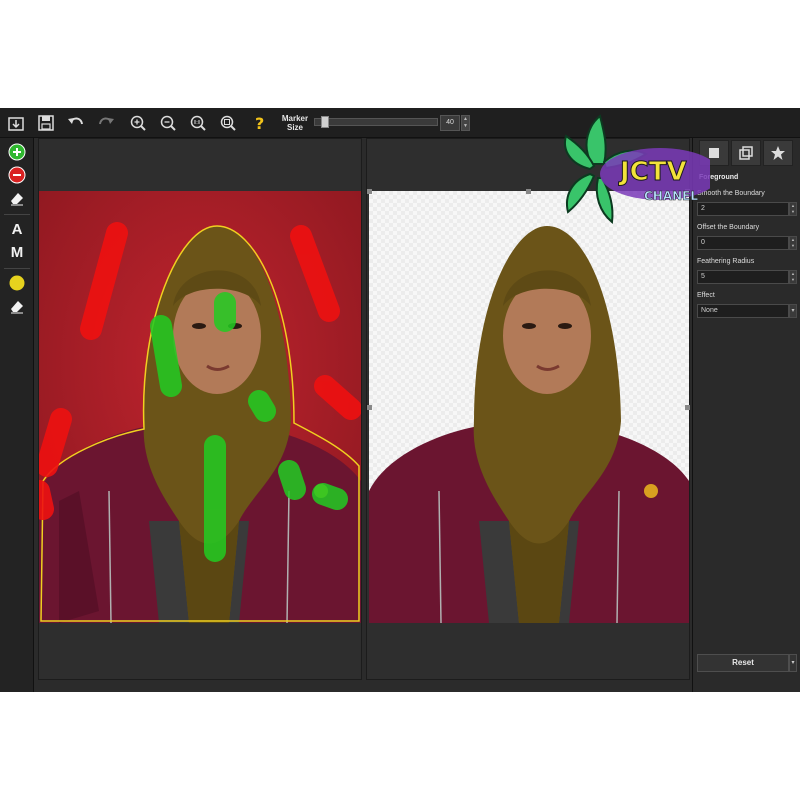 The height and width of the screenshot is (800, 800). Describe the element at coordinates (743, 243) in the screenshot. I see `offset-field: 0` at that location.